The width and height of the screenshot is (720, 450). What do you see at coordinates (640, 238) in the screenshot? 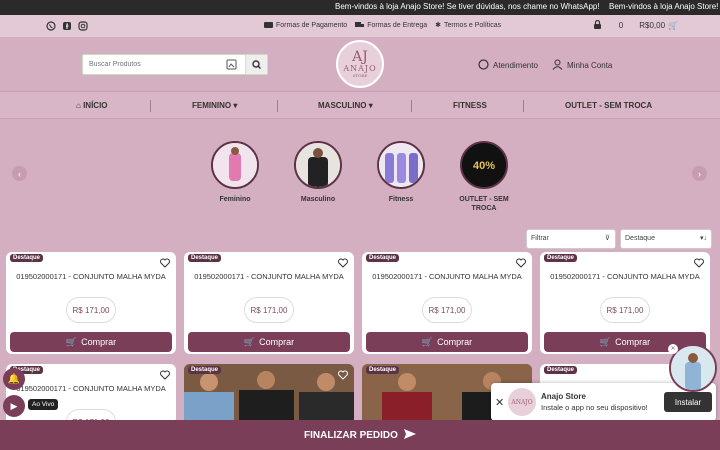
I see `sort-label: Destaque` at bounding box center [640, 238].